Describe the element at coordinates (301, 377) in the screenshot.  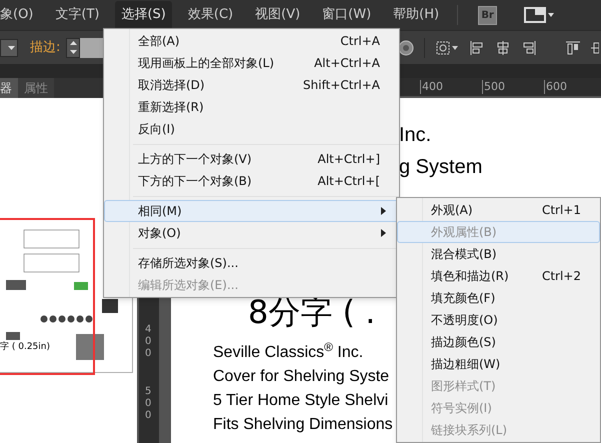
I see `document-text: Cover for Shelving Syste` at that location.